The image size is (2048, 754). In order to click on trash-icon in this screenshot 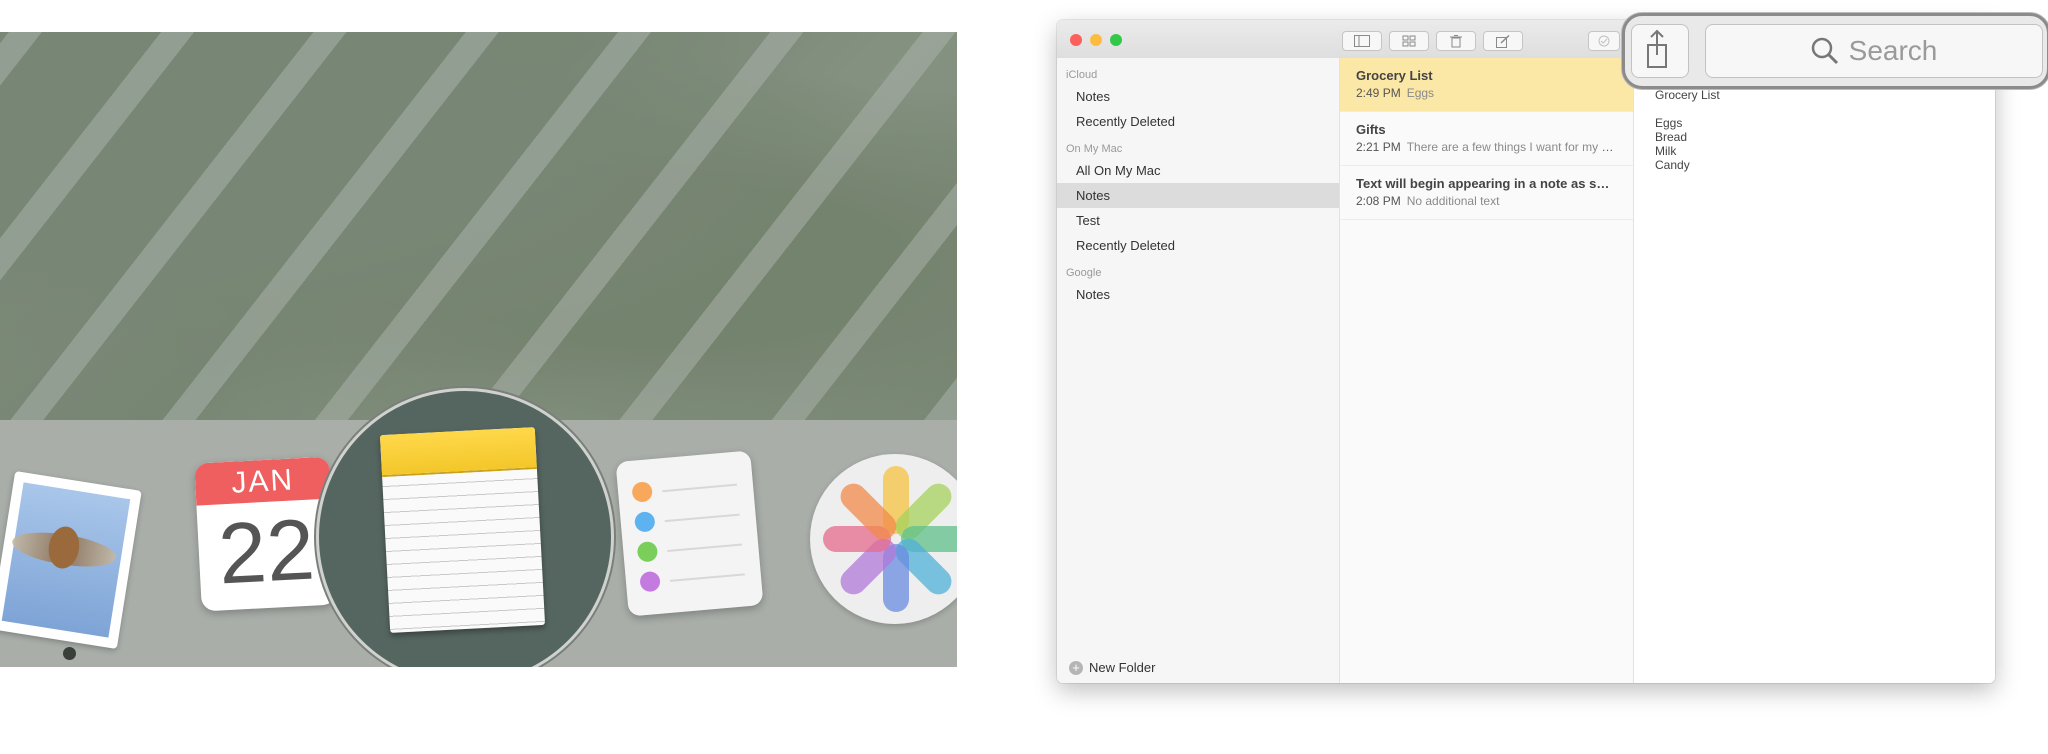, I will do `click(1456, 40)`.